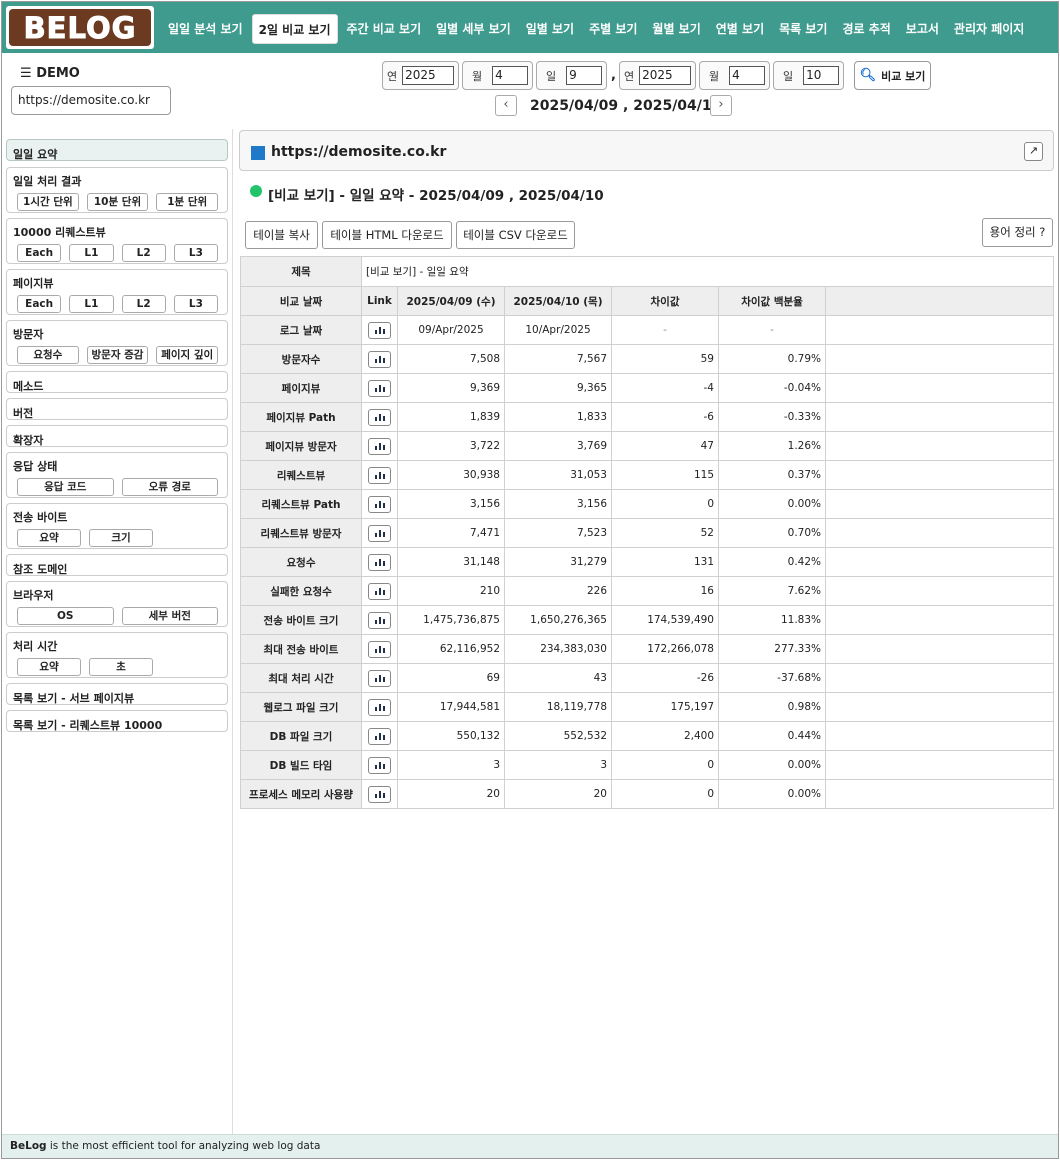 The image size is (1060, 1160). What do you see at coordinates (665, 417) in the screenshot?
I see `diff-value: -6` at bounding box center [665, 417].